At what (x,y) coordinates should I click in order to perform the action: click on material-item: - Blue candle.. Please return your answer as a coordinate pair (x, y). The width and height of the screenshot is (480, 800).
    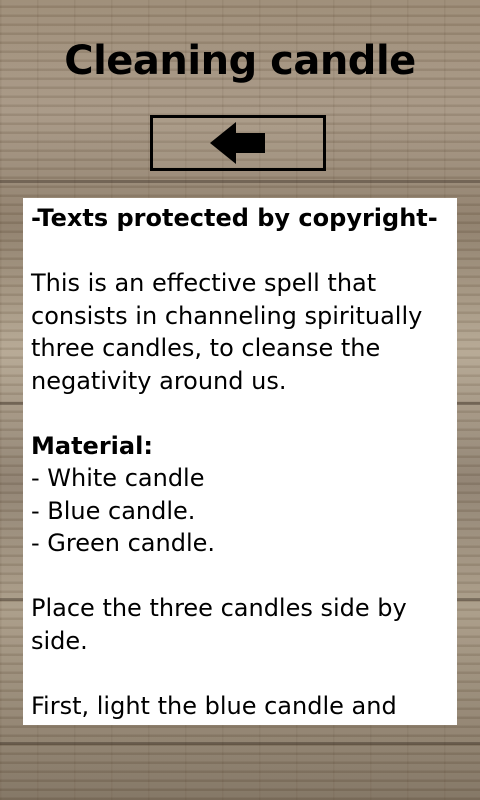
    Looking at the image, I should click on (113, 510).